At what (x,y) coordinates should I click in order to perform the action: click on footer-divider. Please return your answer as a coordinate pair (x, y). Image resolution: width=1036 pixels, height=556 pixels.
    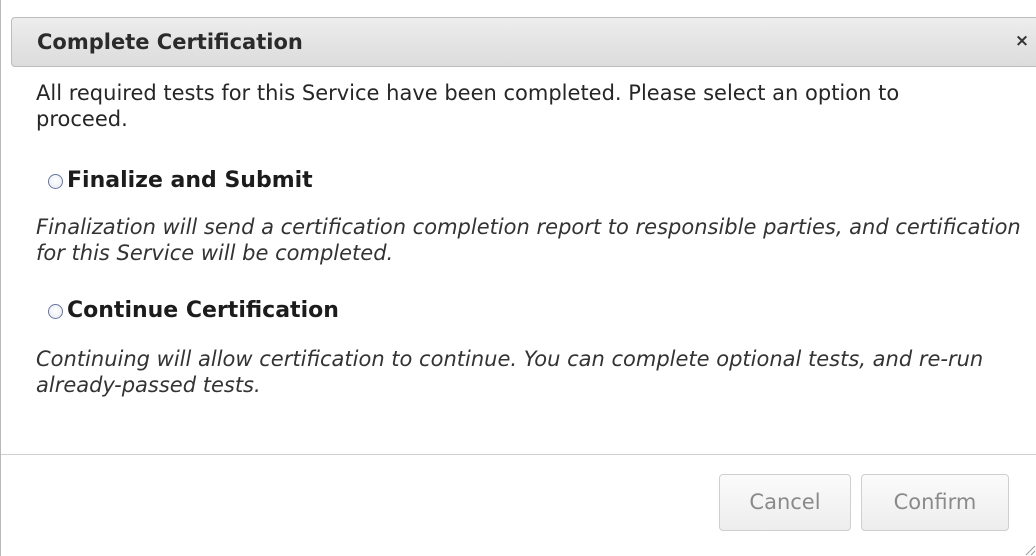
    Looking at the image, I should click on (518, 454).